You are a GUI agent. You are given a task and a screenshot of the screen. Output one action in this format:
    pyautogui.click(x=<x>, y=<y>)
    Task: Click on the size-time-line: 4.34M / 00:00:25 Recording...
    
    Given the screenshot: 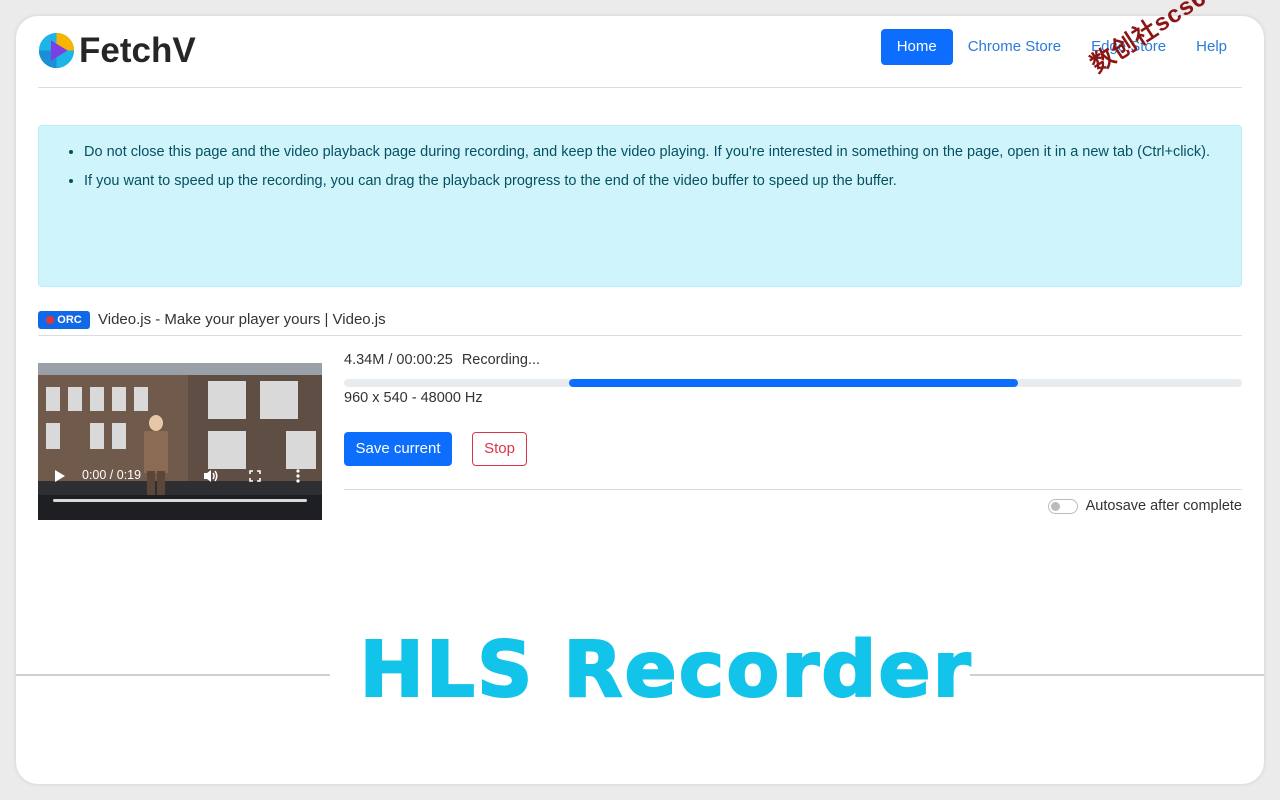 What is the action you would take?
    pyautogui.click(x=442, y=360)
    